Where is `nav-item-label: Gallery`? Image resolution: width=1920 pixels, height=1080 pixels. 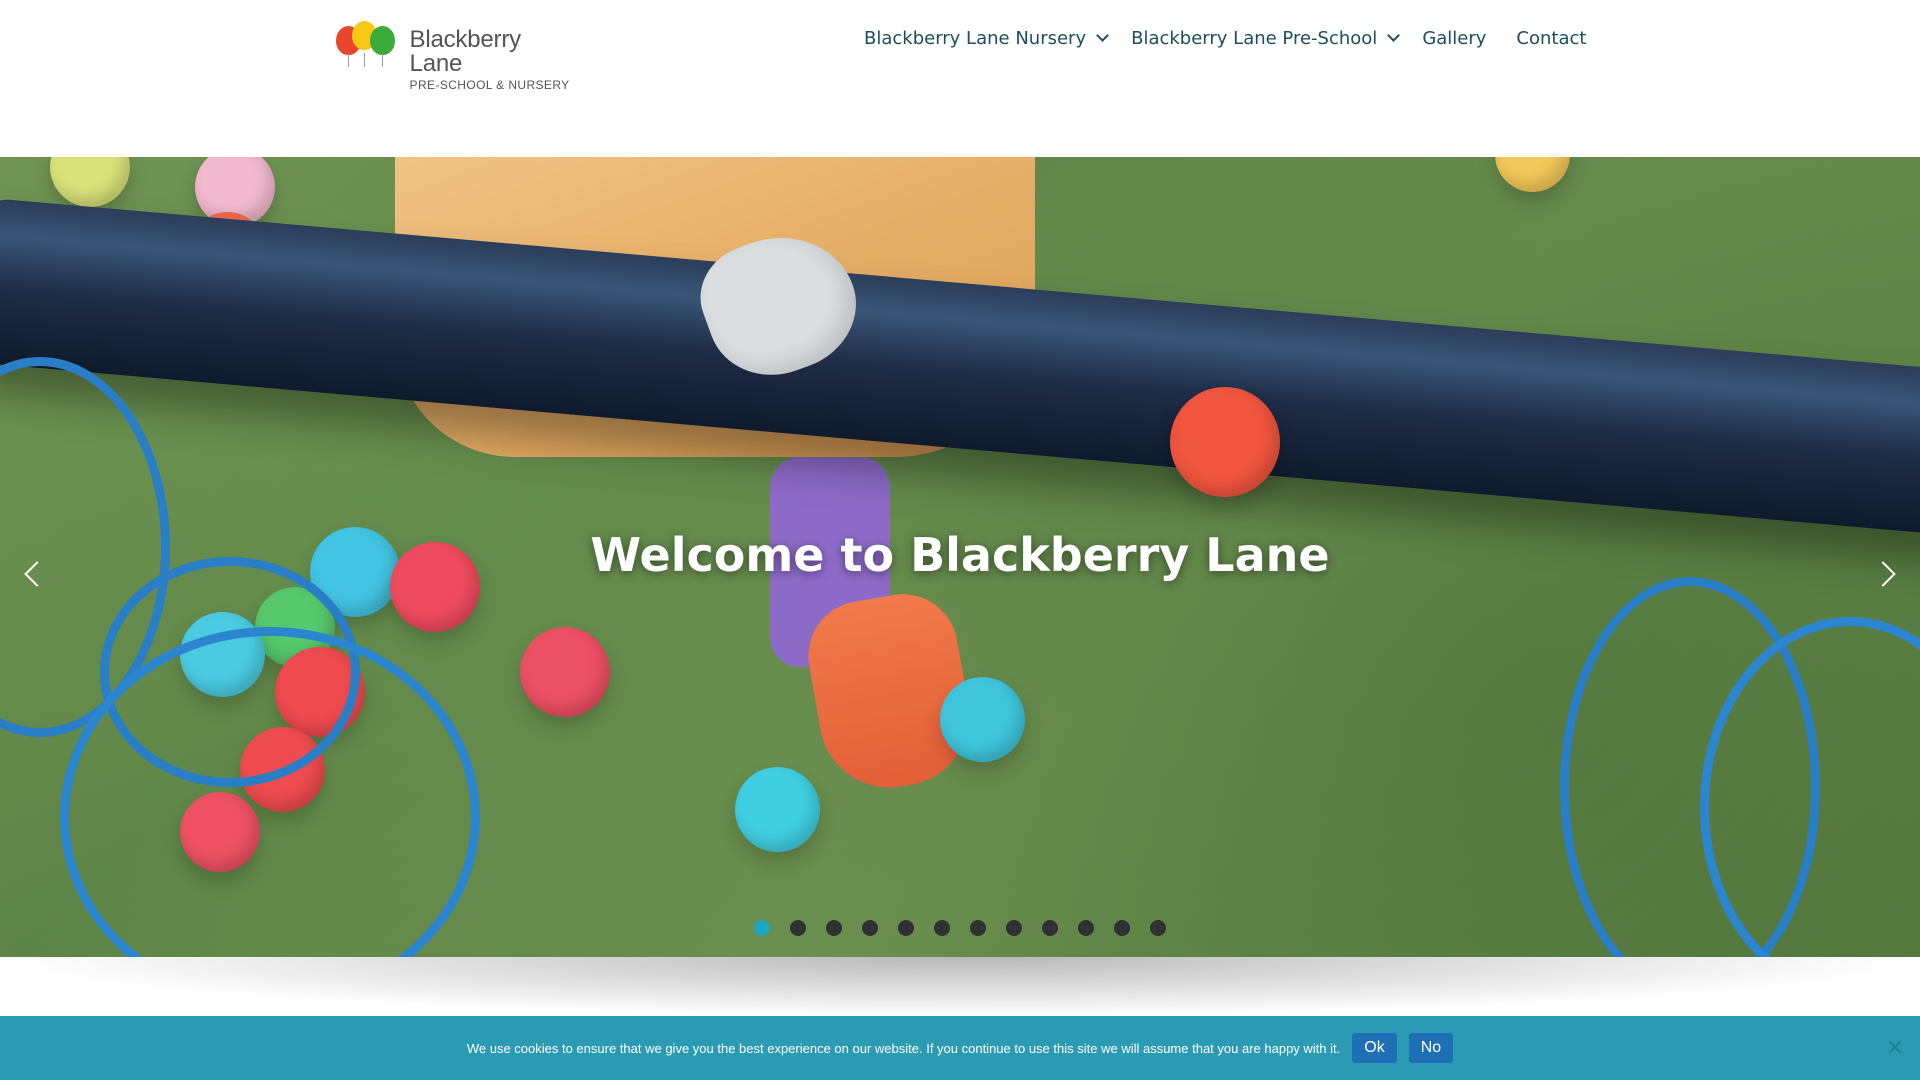
nav-item-label: Gallery is located at coordinates (1454, 38).